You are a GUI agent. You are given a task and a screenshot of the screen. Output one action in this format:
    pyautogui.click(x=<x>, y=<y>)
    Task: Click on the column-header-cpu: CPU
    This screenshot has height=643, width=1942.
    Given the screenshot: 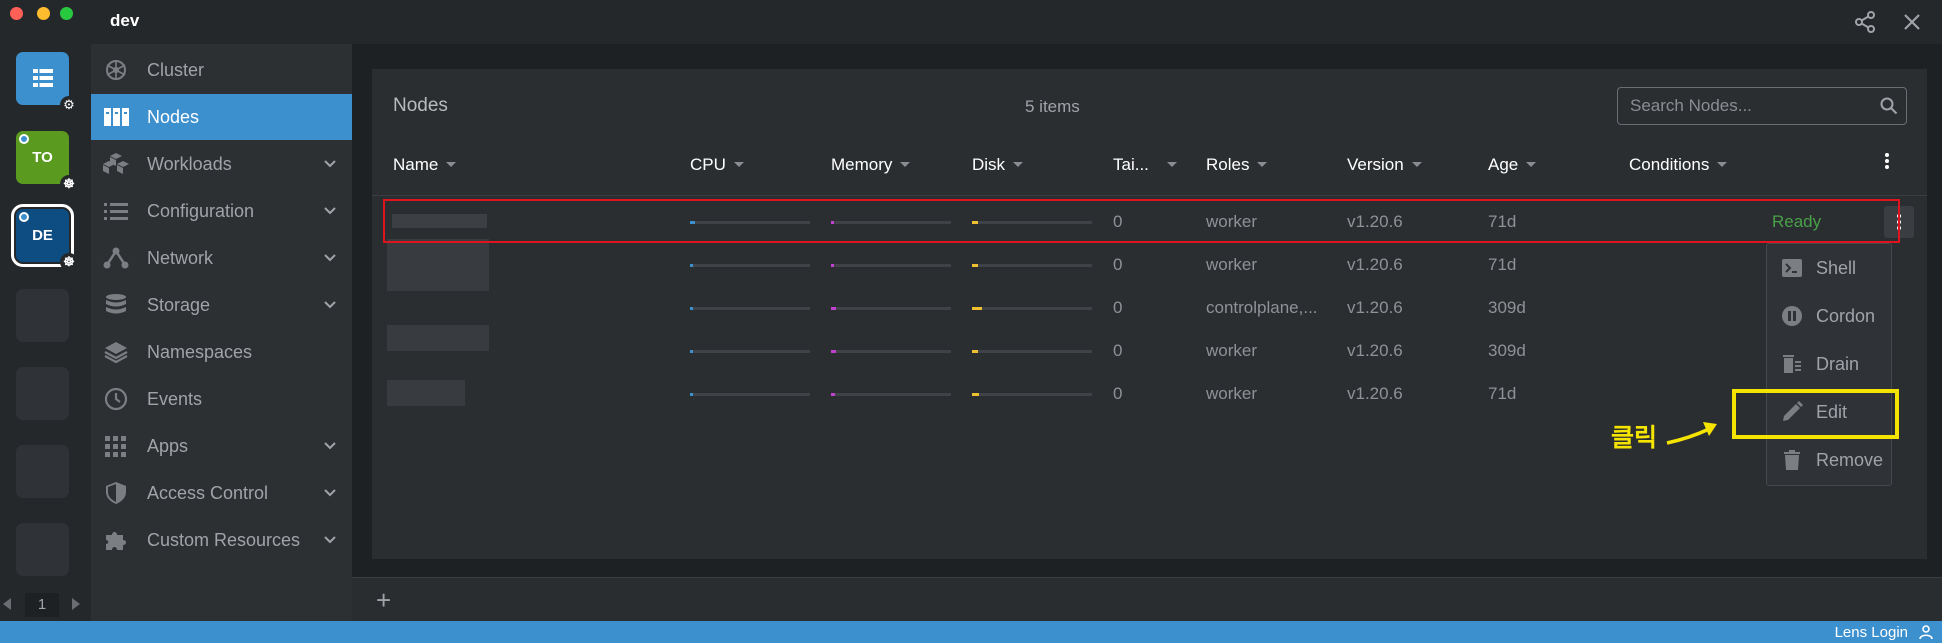 What is the action you would take?
    pyautogui.click(x=717, y=165)
    